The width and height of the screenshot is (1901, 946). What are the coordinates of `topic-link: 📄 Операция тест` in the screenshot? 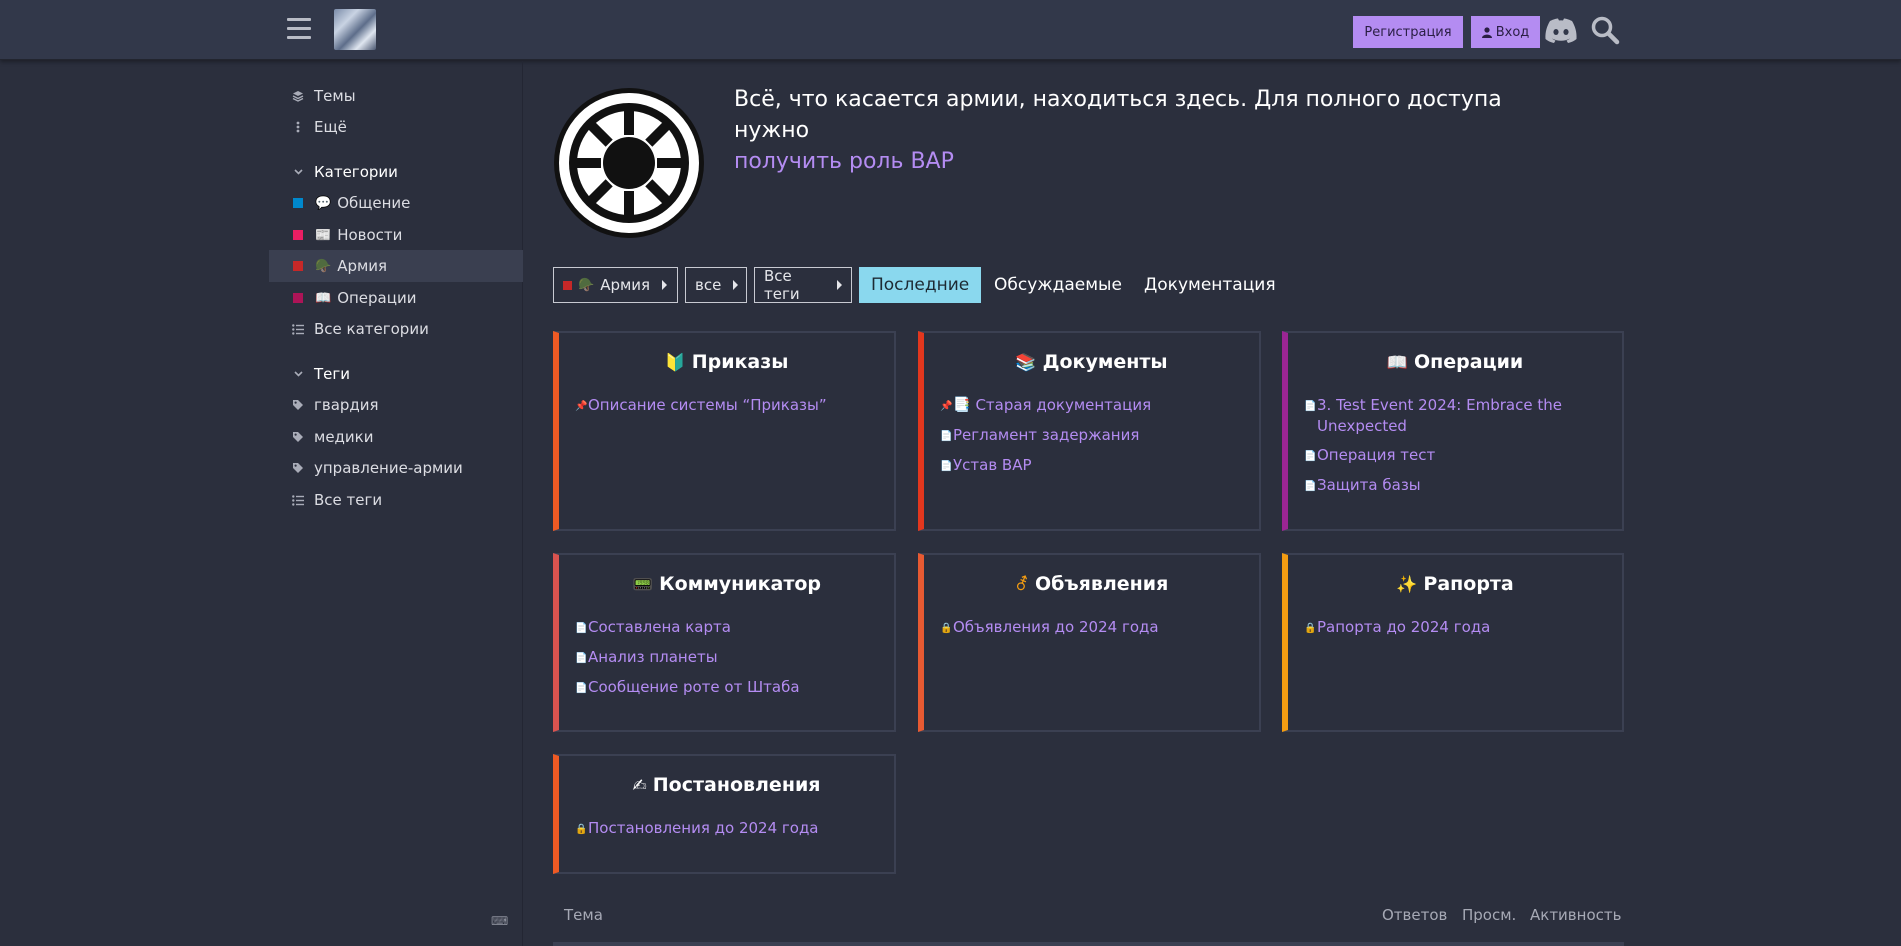 It's located at (1456, 456).